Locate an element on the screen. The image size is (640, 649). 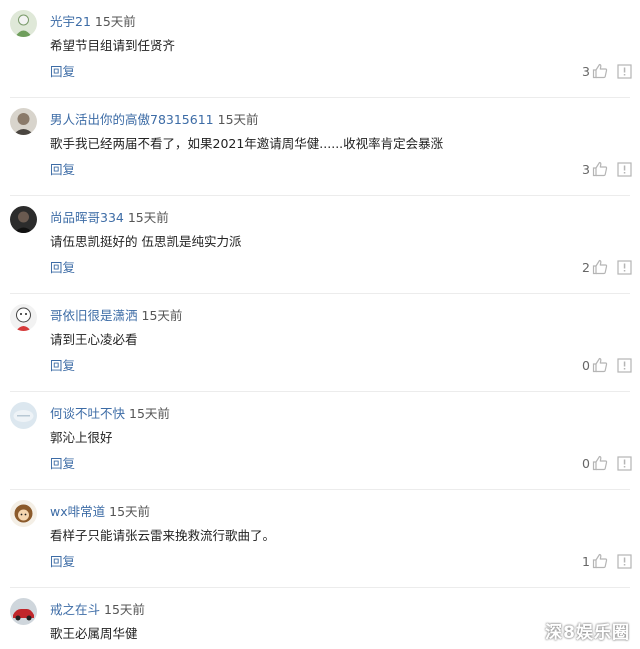
username: wx啡常道 is located at coordinates (77, 511).